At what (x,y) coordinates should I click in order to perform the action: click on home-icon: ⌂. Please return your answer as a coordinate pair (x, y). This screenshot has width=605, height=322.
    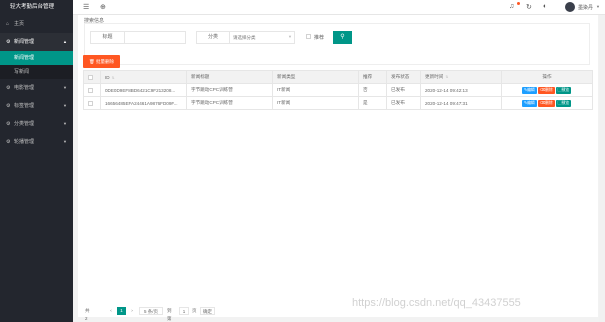
    Looking at the image, I should click on (8, 24).